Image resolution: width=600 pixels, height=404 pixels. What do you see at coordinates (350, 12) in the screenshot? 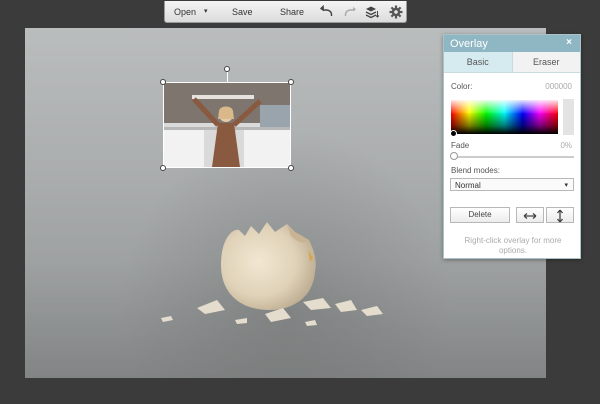
I see `redo-icon` at bounding box center [350, 12].